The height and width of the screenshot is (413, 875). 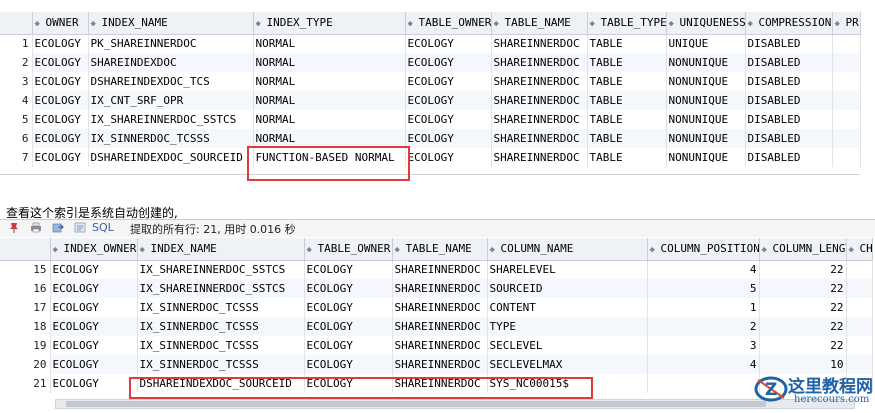 I want to click on table-cell: PK_SHAREINNERDOC, so click(x=171, y=43).